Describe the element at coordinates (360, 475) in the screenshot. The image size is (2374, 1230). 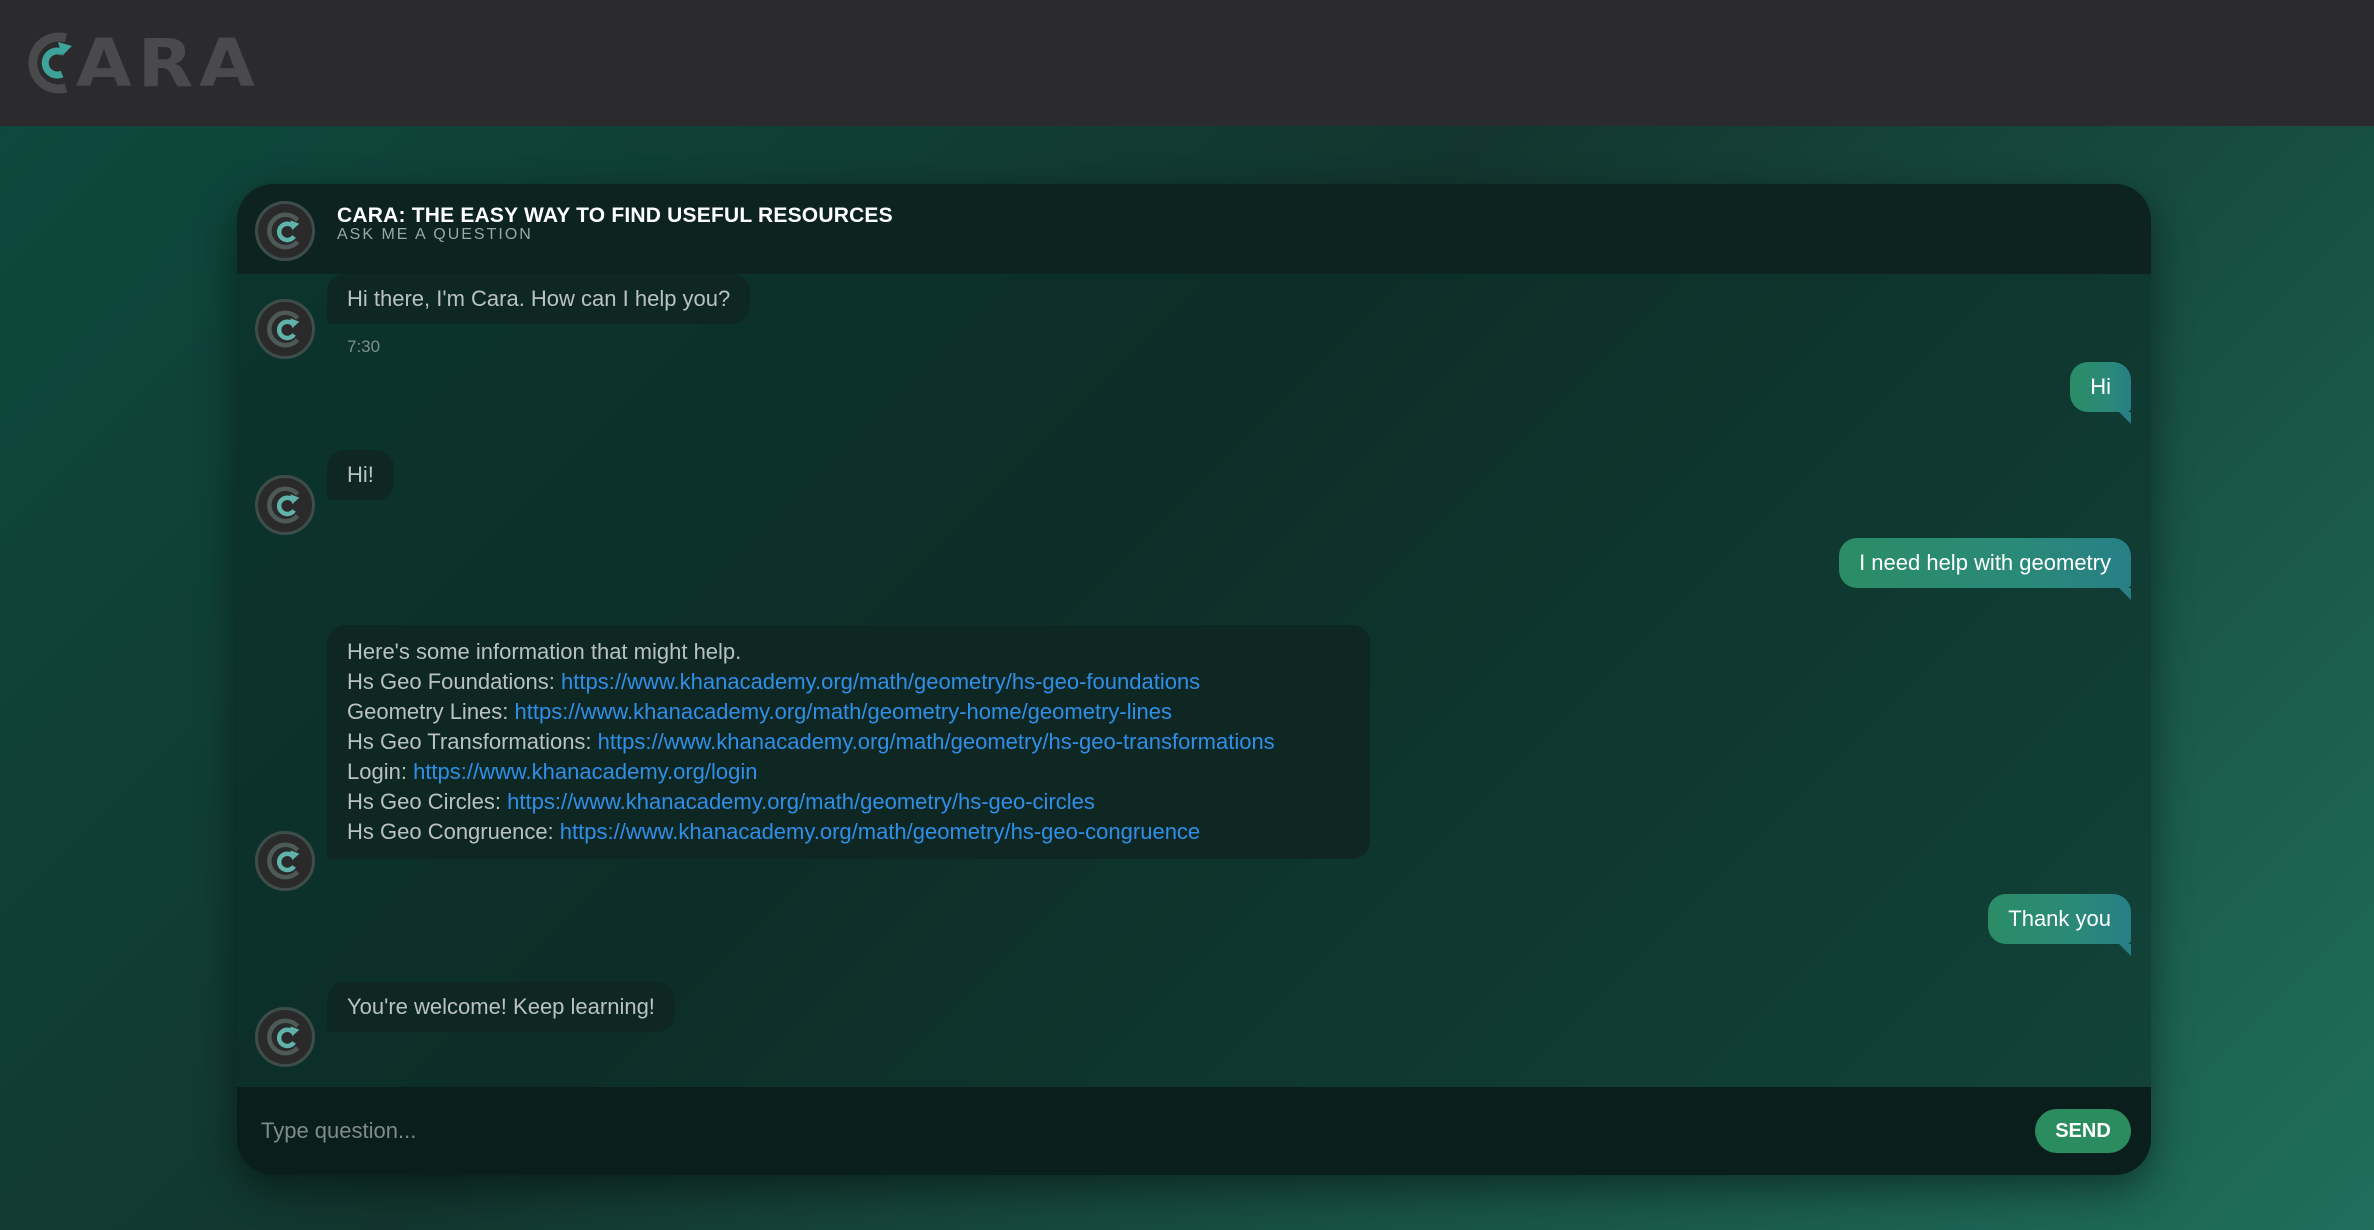
I see `bot-message: Hi!` at that location.